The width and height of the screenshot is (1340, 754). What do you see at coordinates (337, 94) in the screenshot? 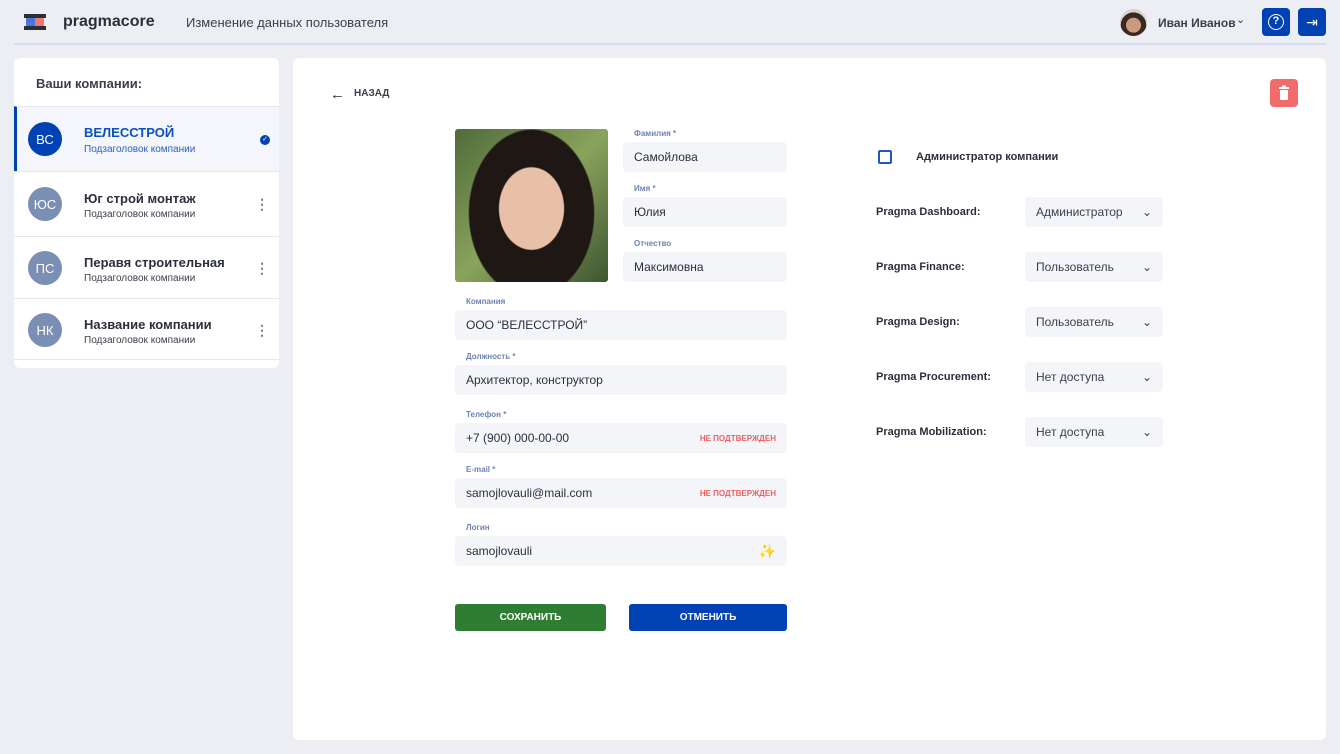
I see `back-arrow-icon: ←` at bounding box center [337, 94].